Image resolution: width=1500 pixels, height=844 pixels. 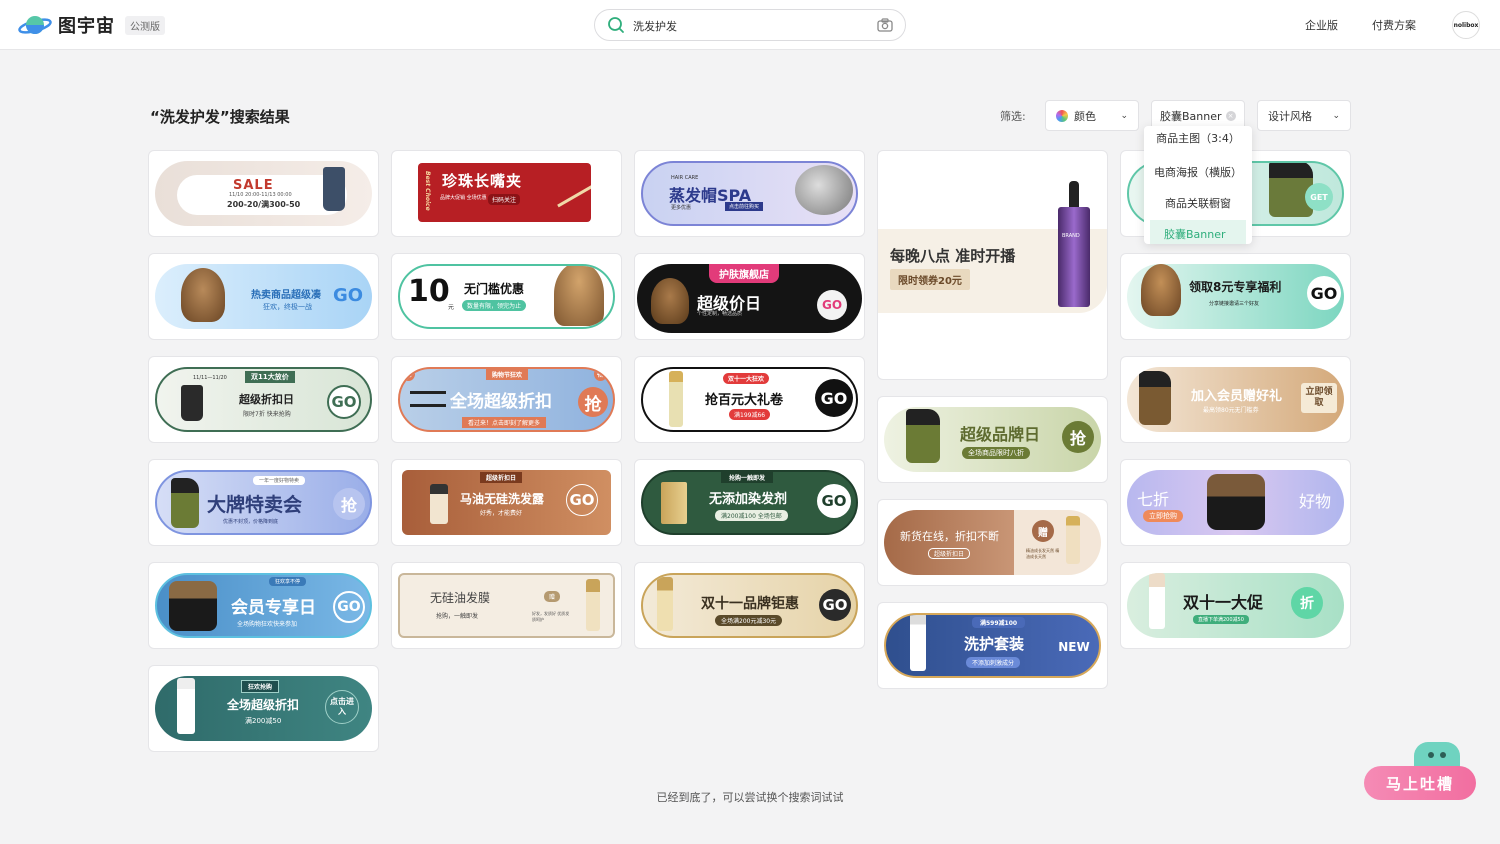 What do you see at coordinates (992, 542) in the screenshot?
I see `banner-card: 新货在线，折扣不断 超级折扣日 赠 精油成长发天然 精油成长天然` at bounding box center [992, 542].